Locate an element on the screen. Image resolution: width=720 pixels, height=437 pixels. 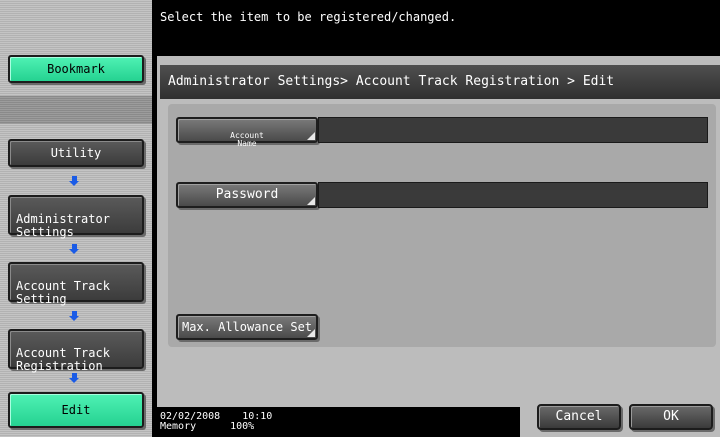
status-bar: 02/02/2008 10:10 Memory 100% is located at coordinates (216, 422).